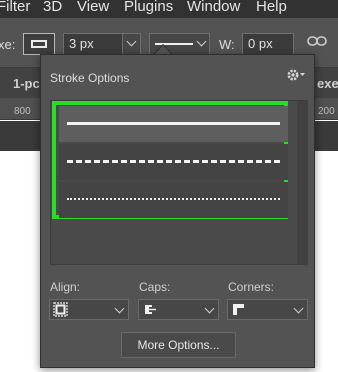 Image resolution: width=338 pixels, height=372 pixels. What do you see at coordinates (60, 309) in the screenshot?
I see `align-inside-icon` at bounding box center [60, 309].